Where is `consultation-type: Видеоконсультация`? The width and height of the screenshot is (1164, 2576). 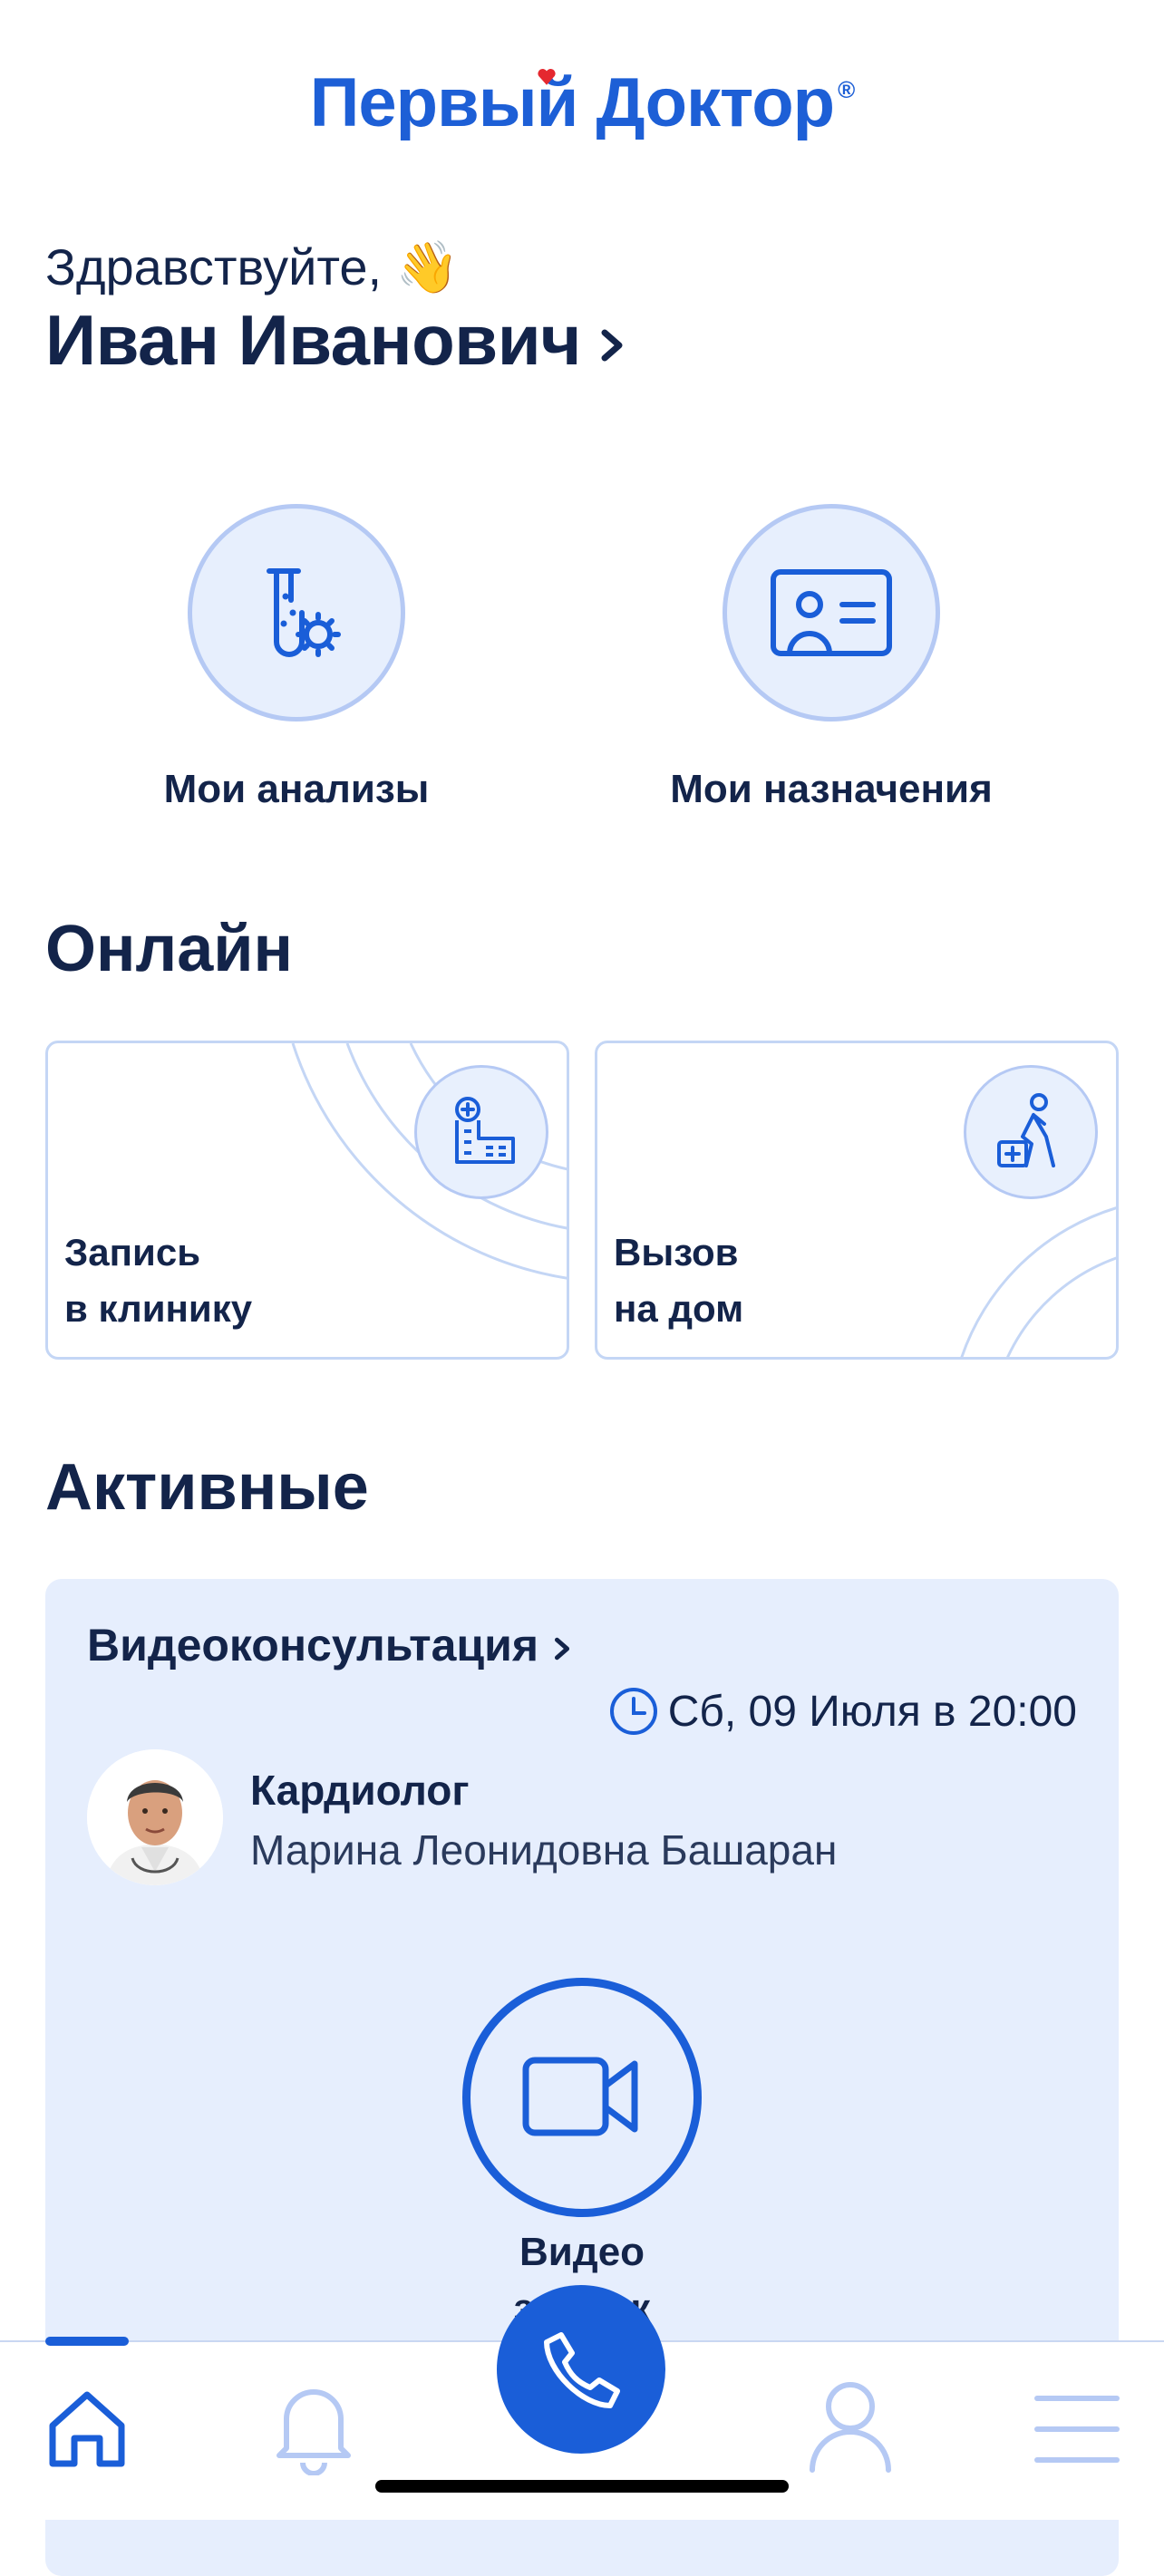
consultation-type: Видеоконсультация is located at coordinates (313, 1645).